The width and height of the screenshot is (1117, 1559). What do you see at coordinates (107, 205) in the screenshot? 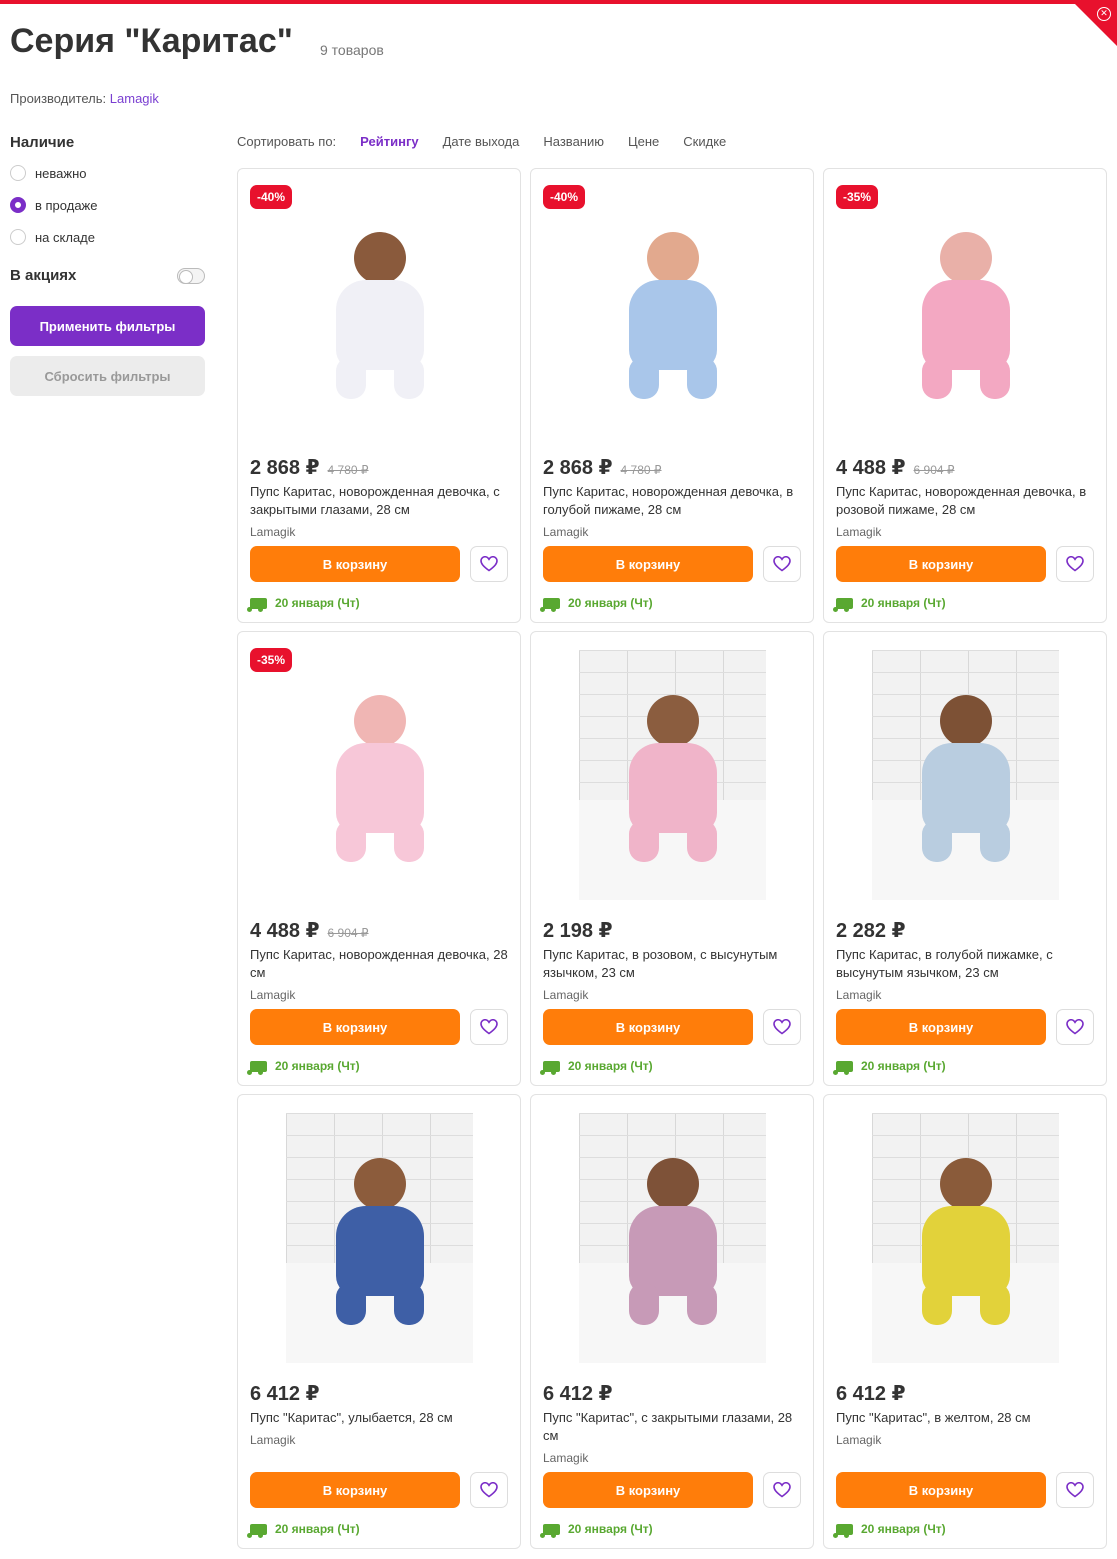
I see `availability-option: в продаже` at bounding box center [107, 205].